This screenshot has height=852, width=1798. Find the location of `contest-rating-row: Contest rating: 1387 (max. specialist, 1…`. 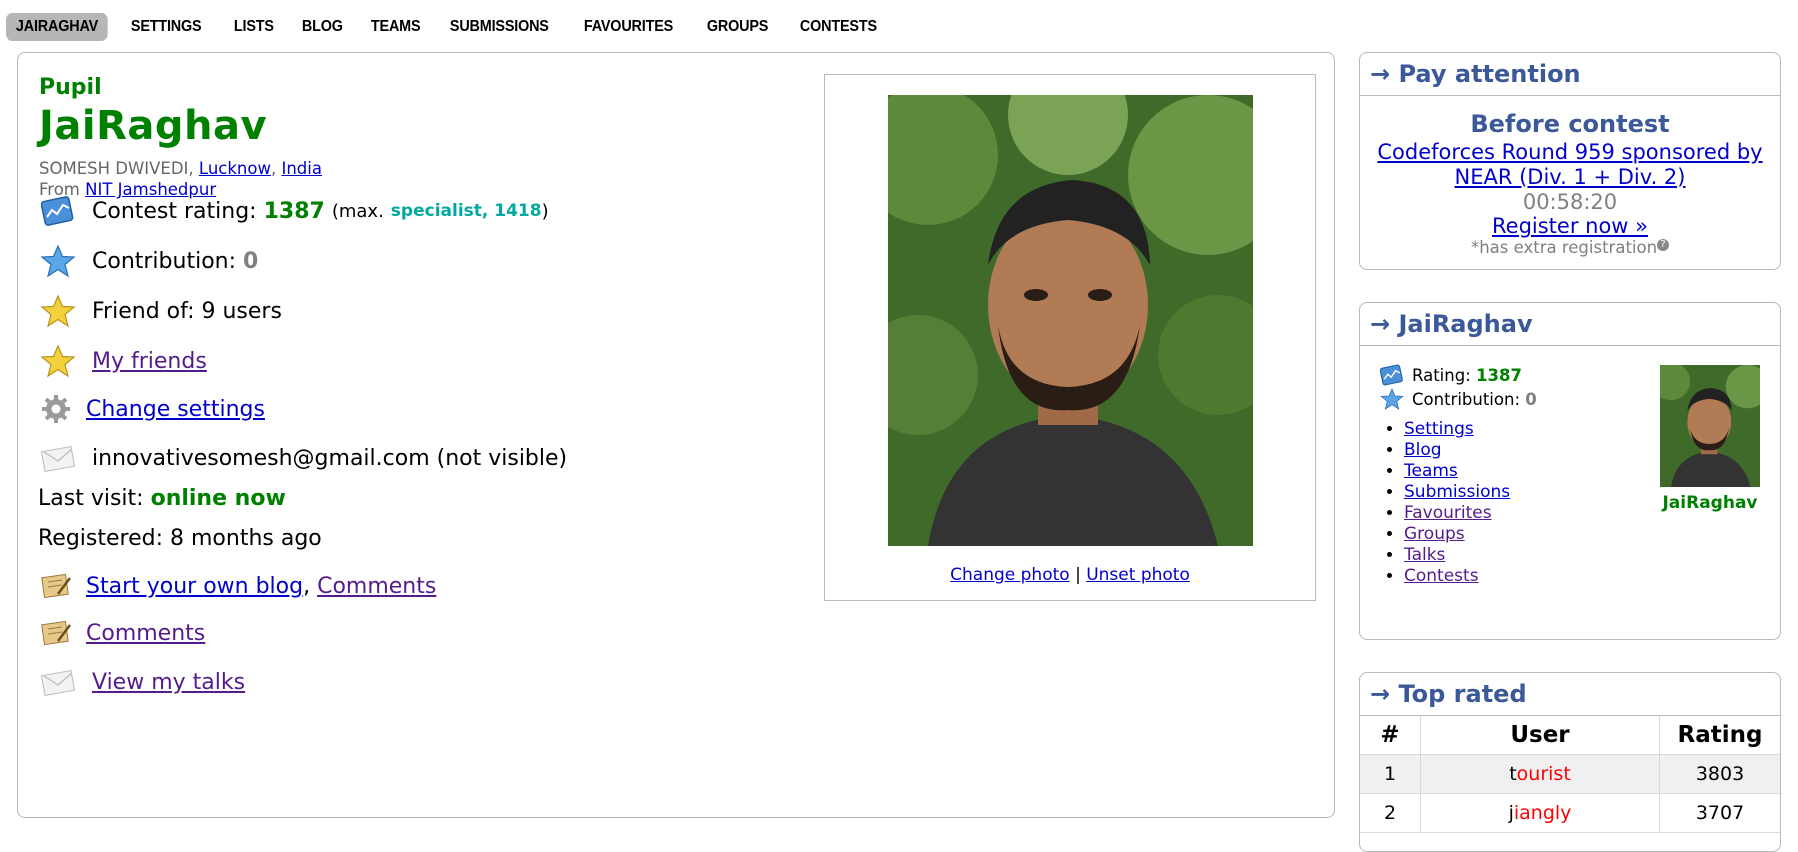

contest-rating-row: Contest rating: 1387 (max. specialist, 1… is located at coordinates (293, 211).